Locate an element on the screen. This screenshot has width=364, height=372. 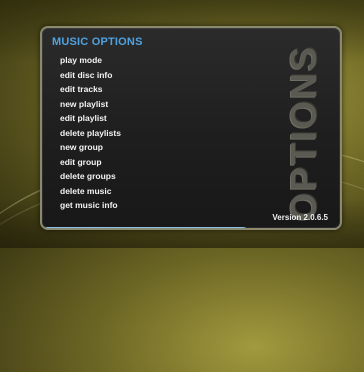
menu-item-new-playlist: new playlist is located at coordinates (147, 104).